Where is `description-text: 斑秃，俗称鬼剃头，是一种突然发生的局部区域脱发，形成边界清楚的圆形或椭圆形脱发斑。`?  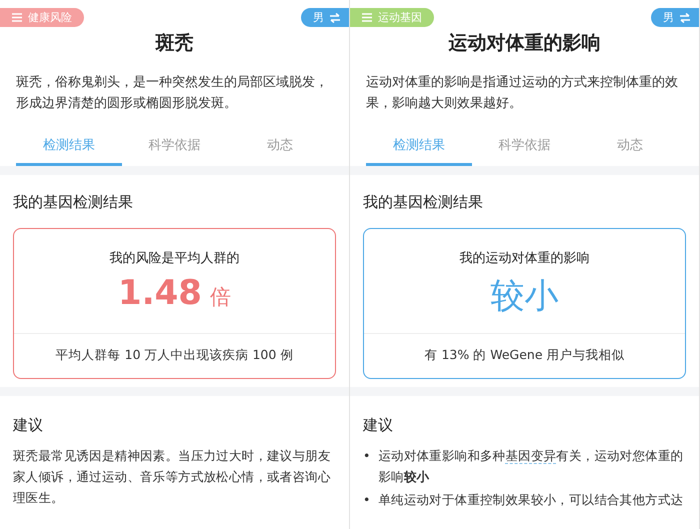 description-text: 斑秃，俗称鬼剃头，是一种突然发生的局部区域脱发，形成边界清楚的圆形或椭圆形脱发斑。 is located at coordinates (172, 93).